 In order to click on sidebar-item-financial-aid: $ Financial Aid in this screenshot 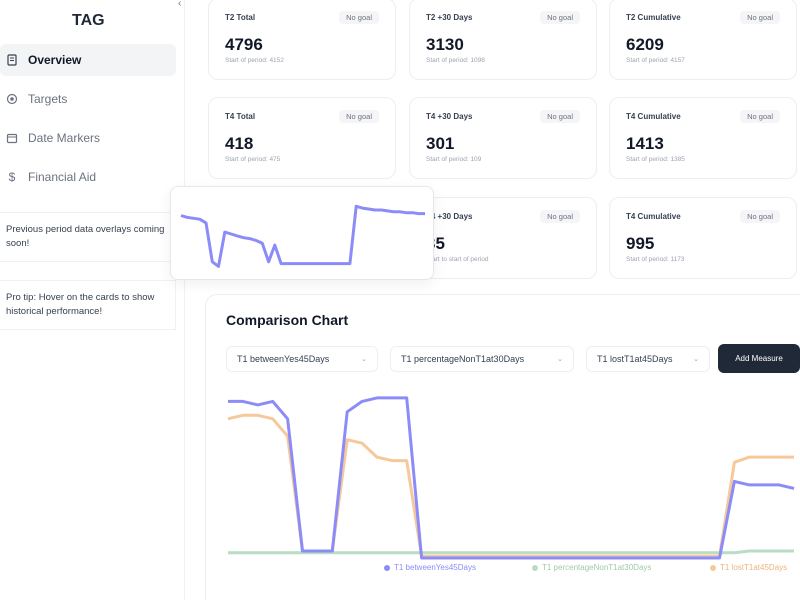, I will do `click(88, 177)`.